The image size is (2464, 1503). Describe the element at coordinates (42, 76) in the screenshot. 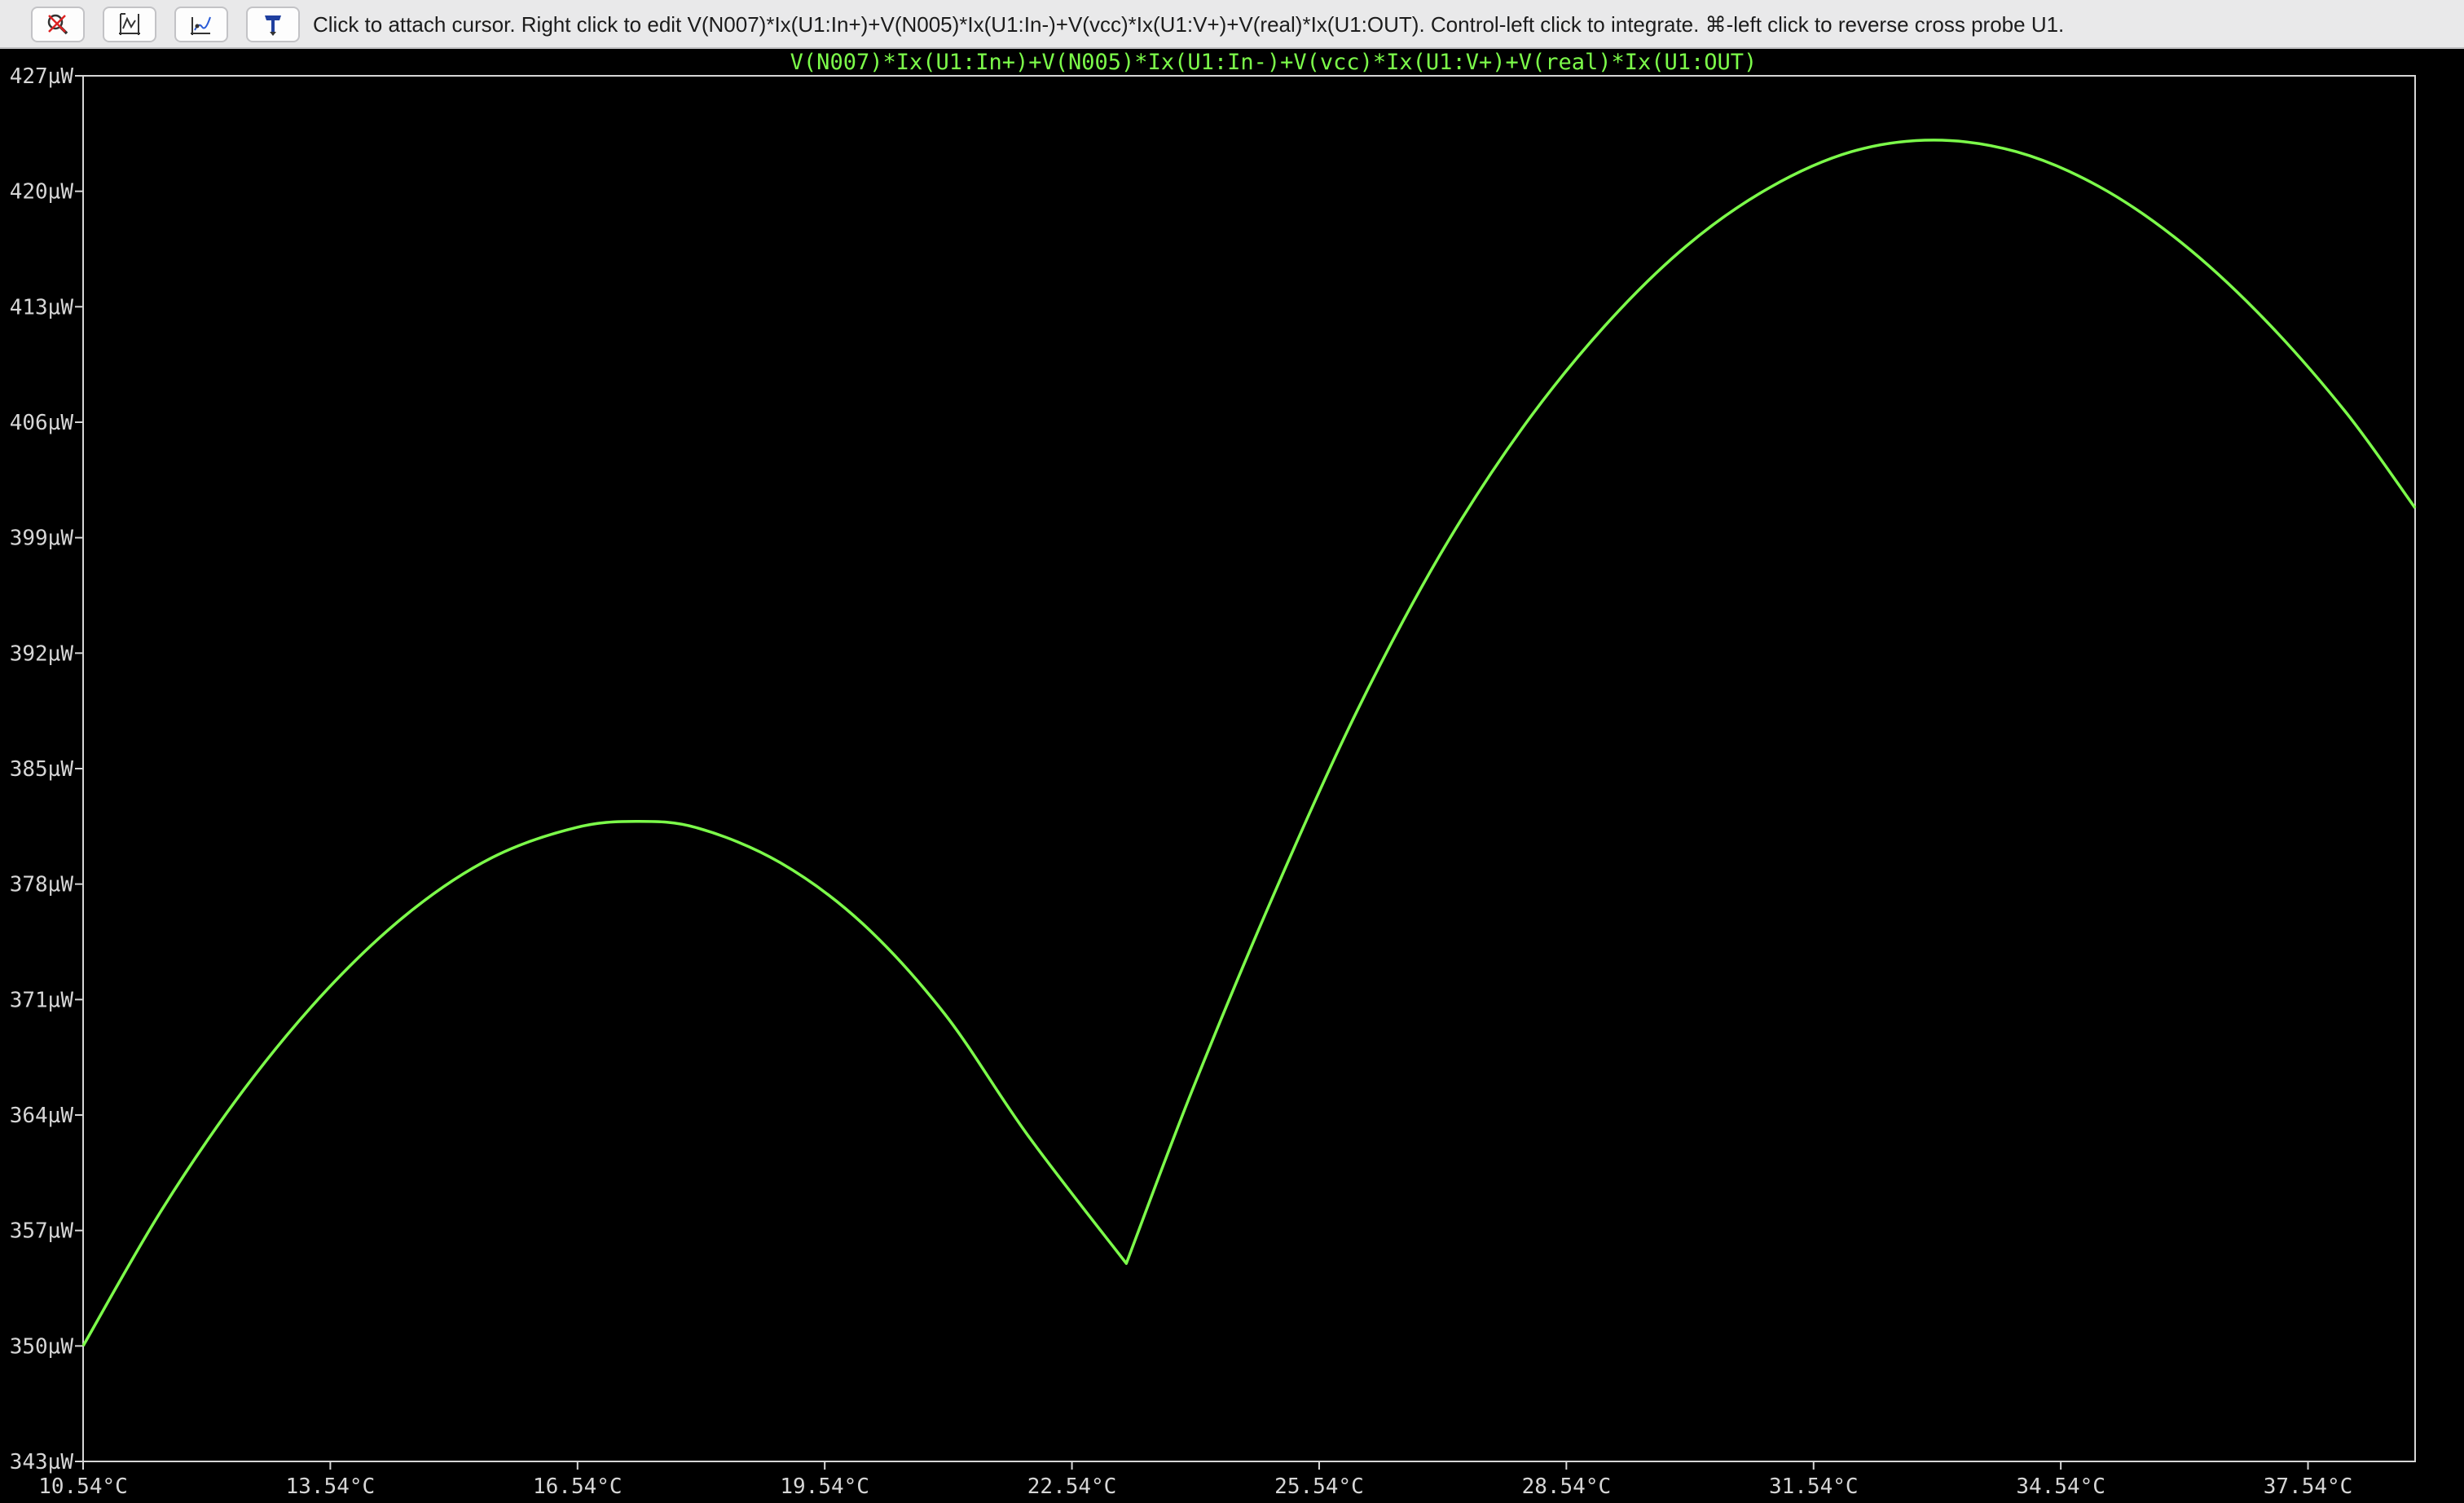

I see `y-tick-label: 427µW` at that location.